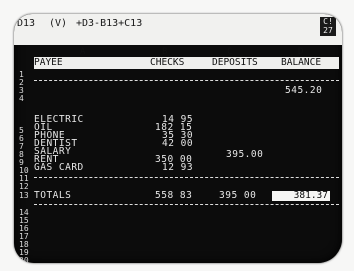 Image resolution: width=354 pixels, height=271 pixels. Describe the element at coordinates (24, 196) in the screenshot. I see `row-number: 13` at that location.